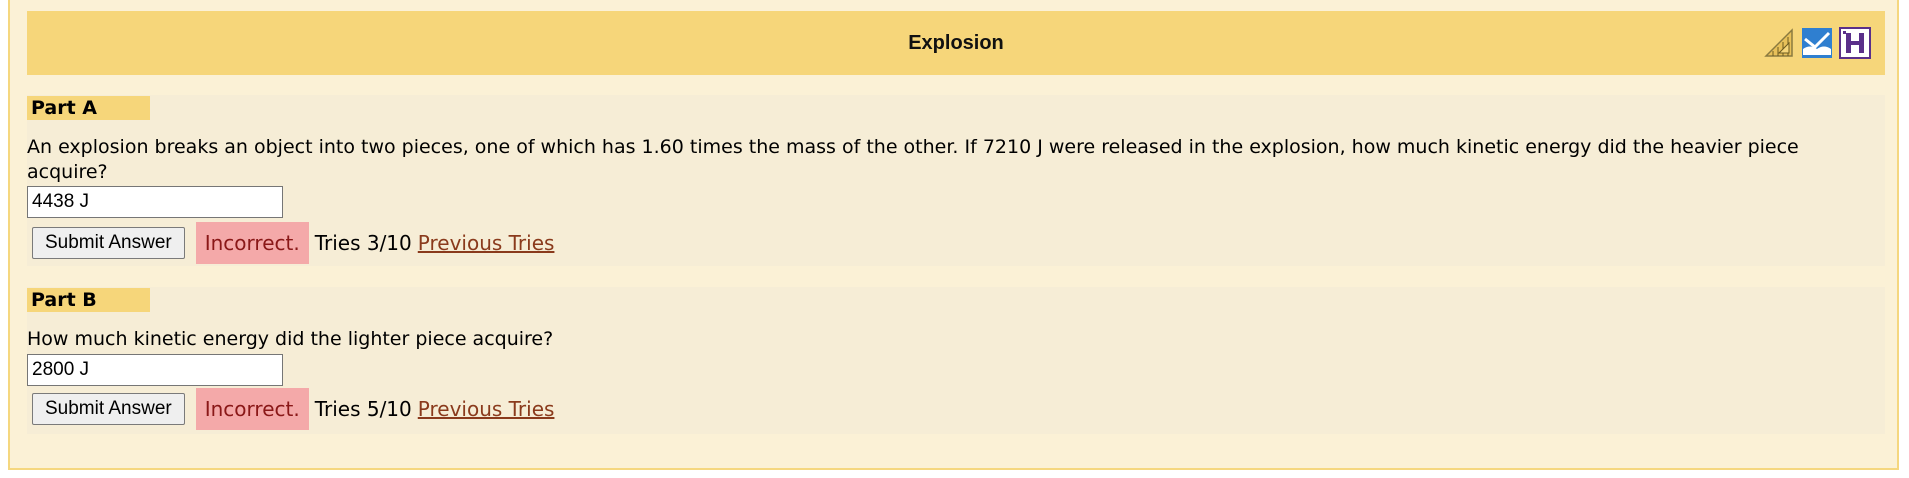  Describe the element at coordinates (88, 300) in the screenshot. I see `part-b-label: Part B` at that location.